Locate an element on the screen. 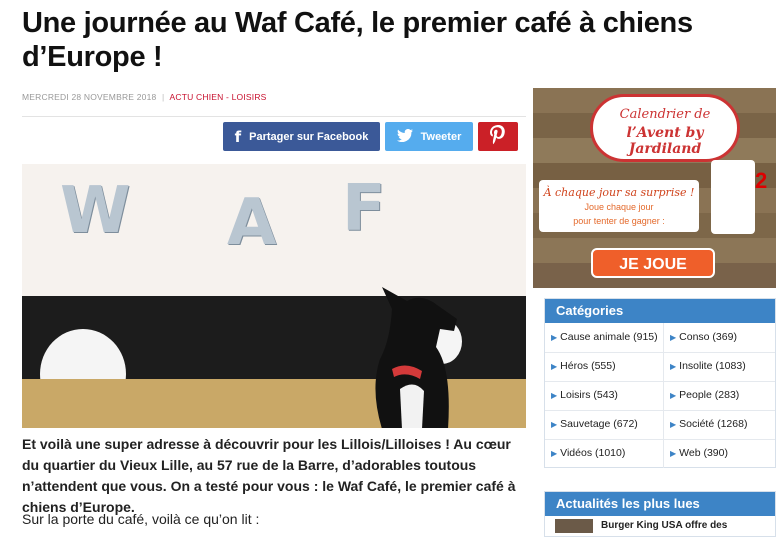 The height and width of the screenshot is (537, 778). category-link: ▶ People (283) is located at coordinates (704, 395).